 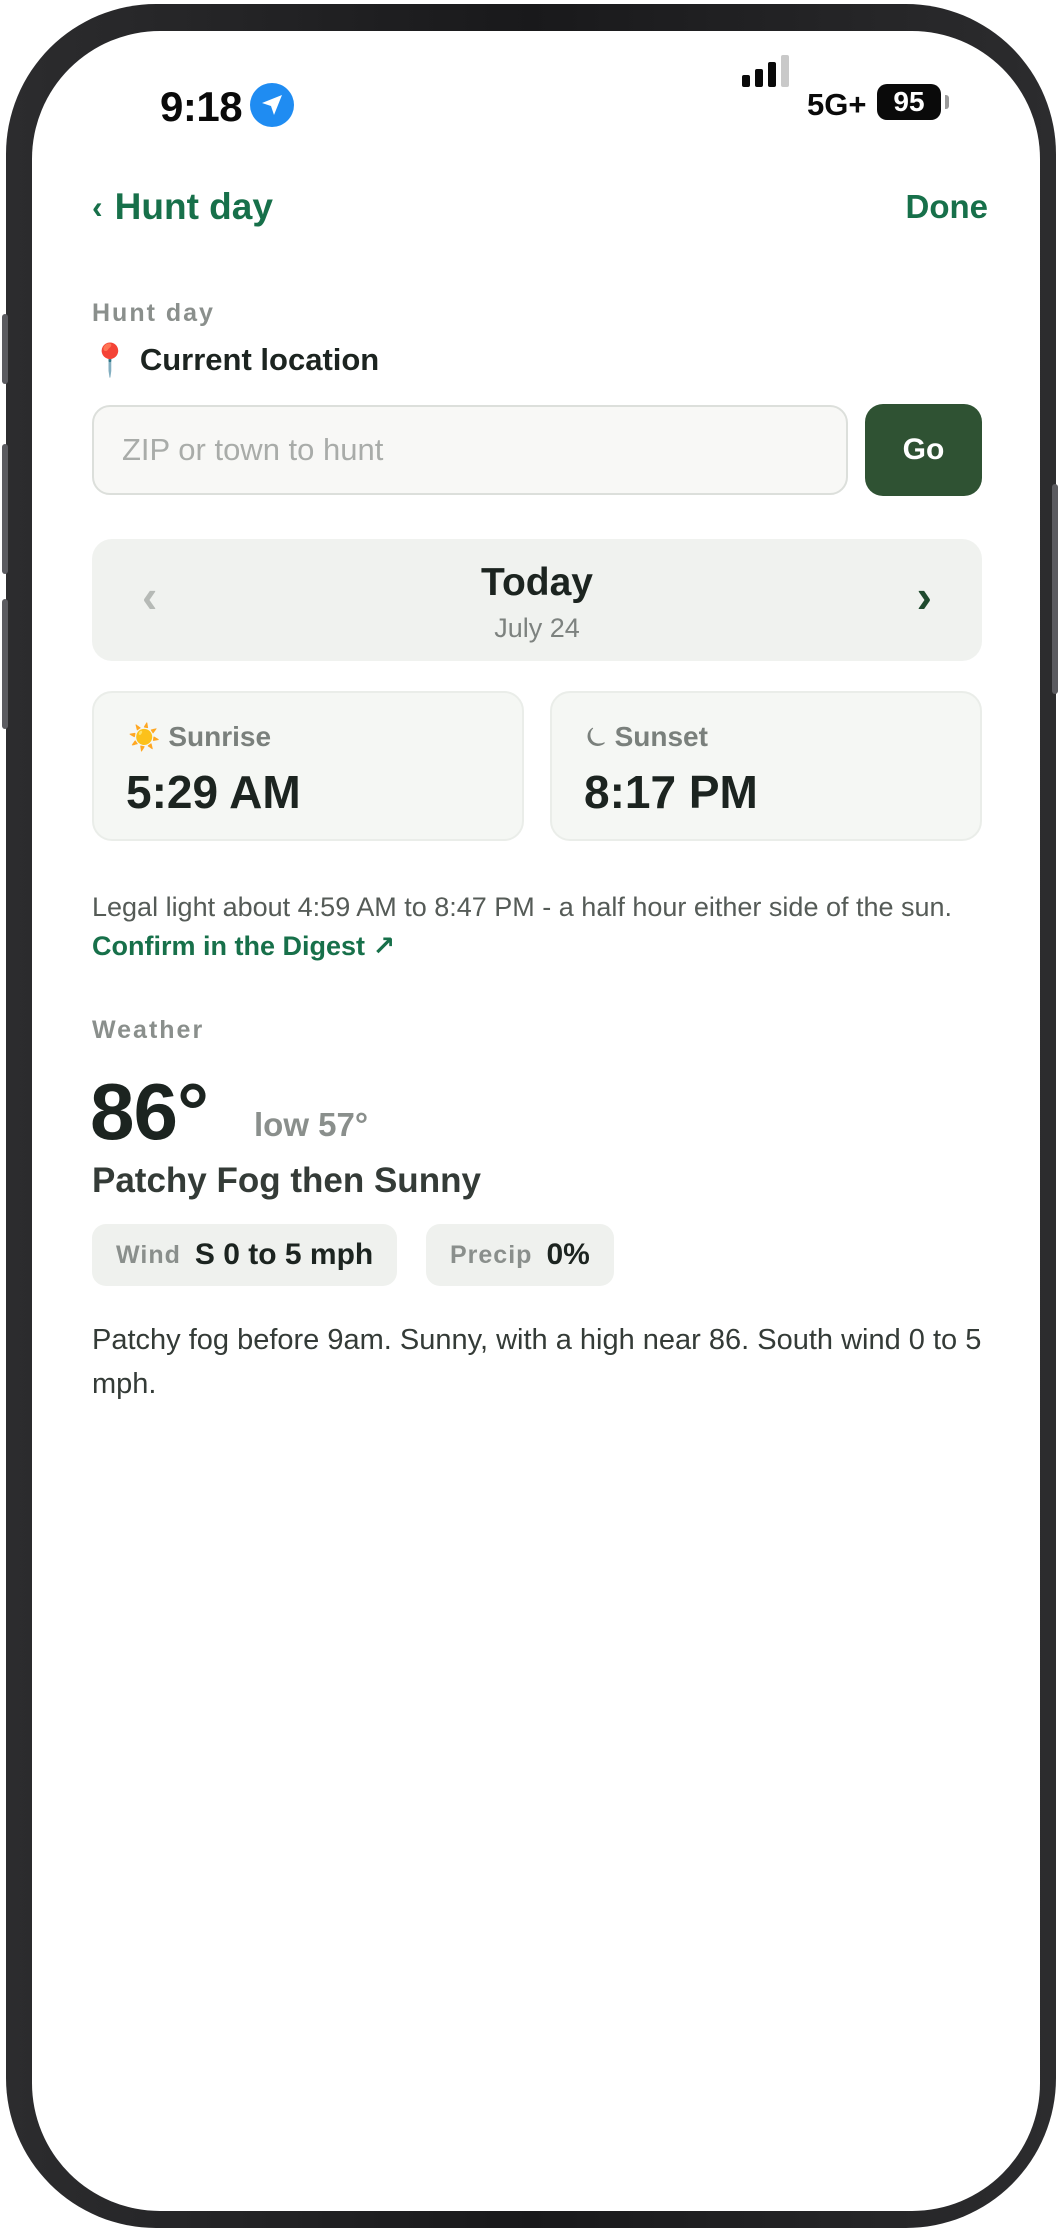 I want to click on precip-chip: Precip 0%, so click(x=520, y=1255).